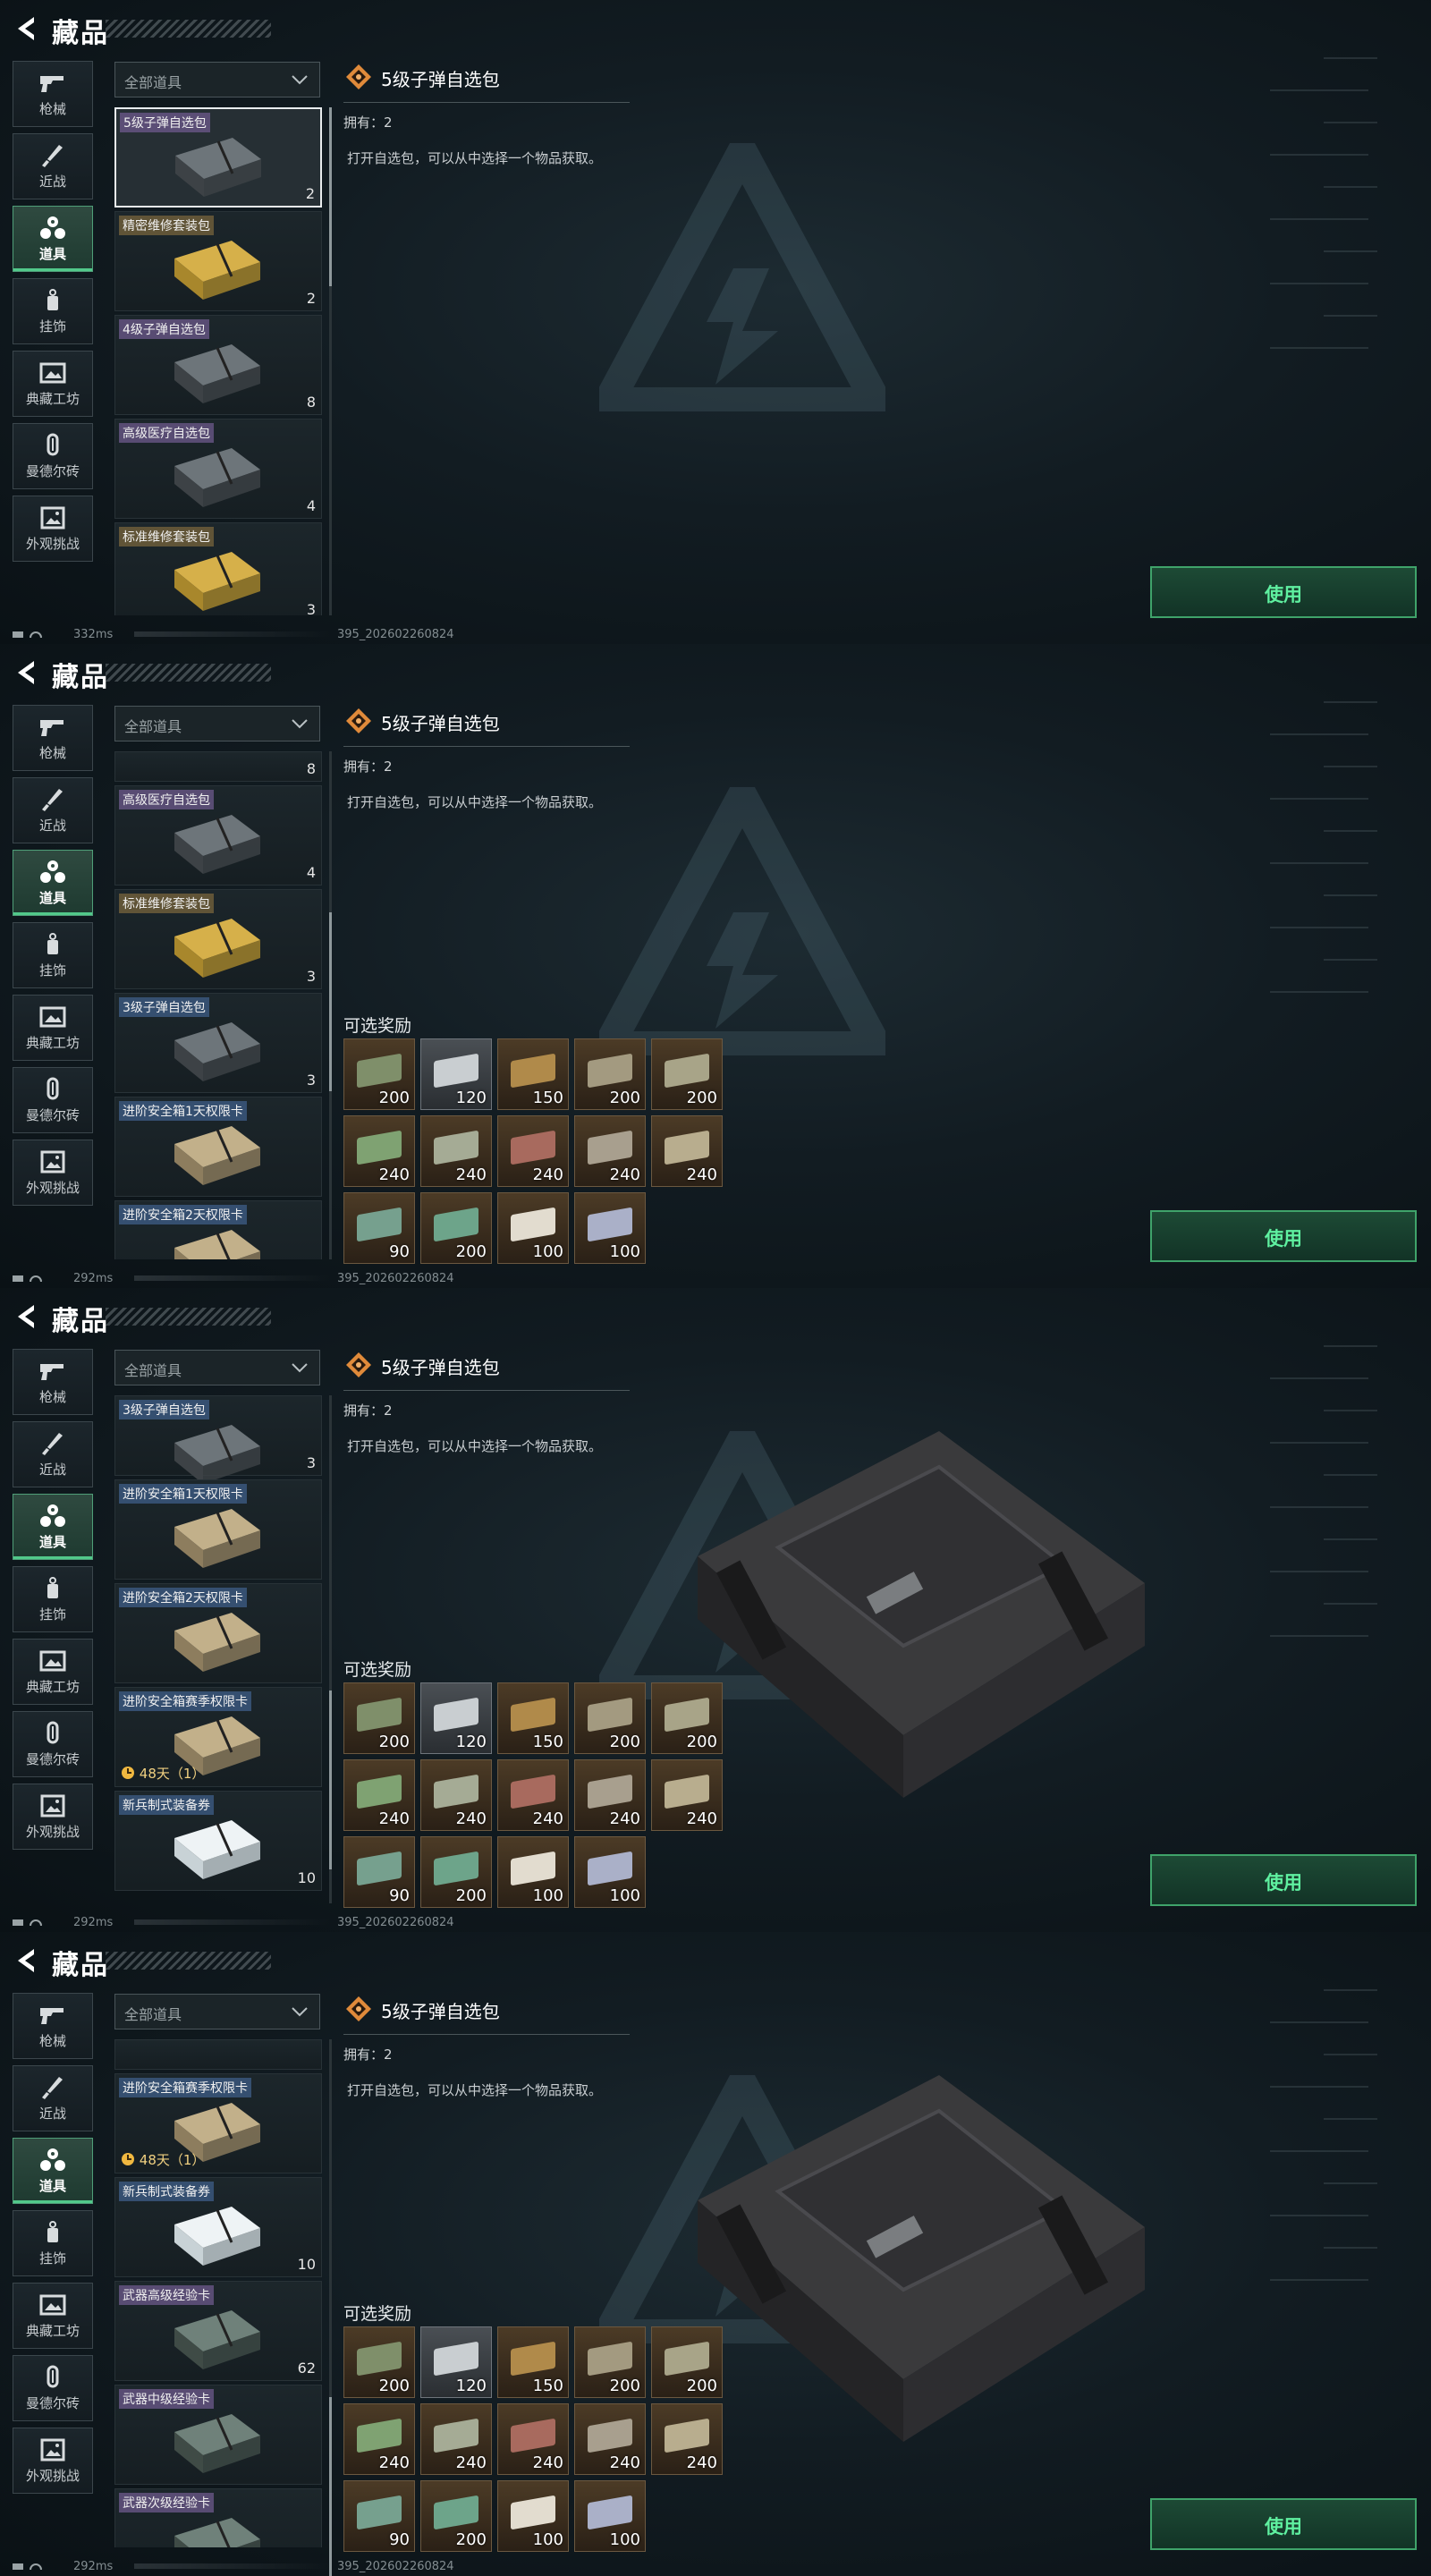 This screenshot has height=2576, width=1431. Describe the element at coordinates (218, 2435) in the screenshot. I see `item-card: 武器中级经验卡` at that location.